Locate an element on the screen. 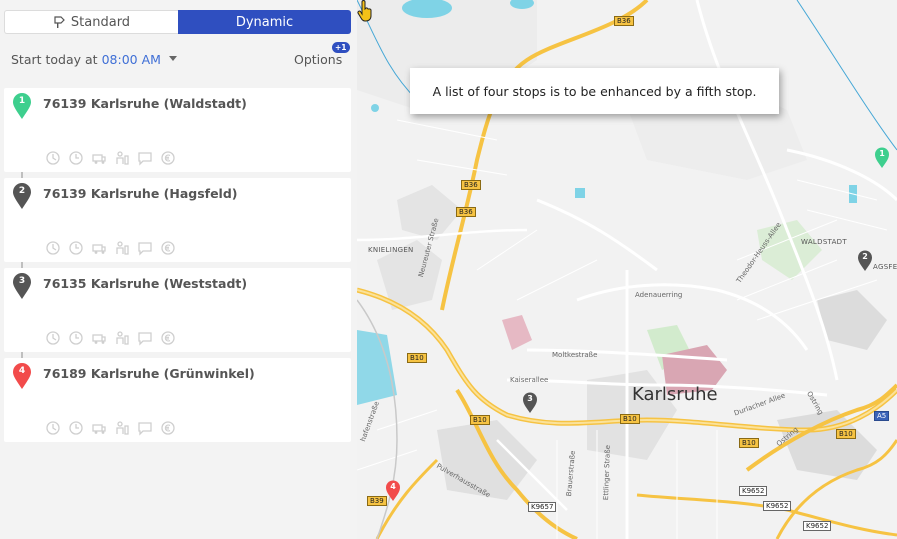 This screenshot has height=539, width=897. stop-card: 76189 Karlsruhe (Grünwinkel) is located at coordinates (177, 400).